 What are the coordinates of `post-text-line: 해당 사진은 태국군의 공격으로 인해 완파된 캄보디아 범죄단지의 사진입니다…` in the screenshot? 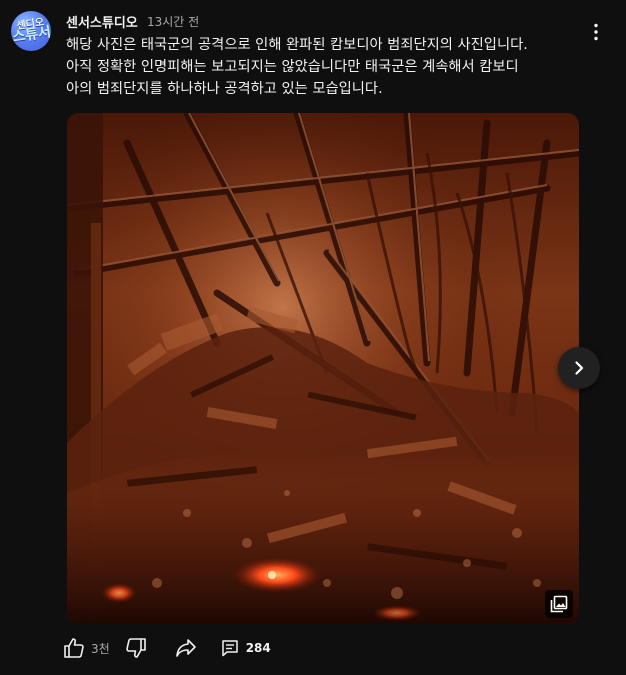 It's located at (297, 45).